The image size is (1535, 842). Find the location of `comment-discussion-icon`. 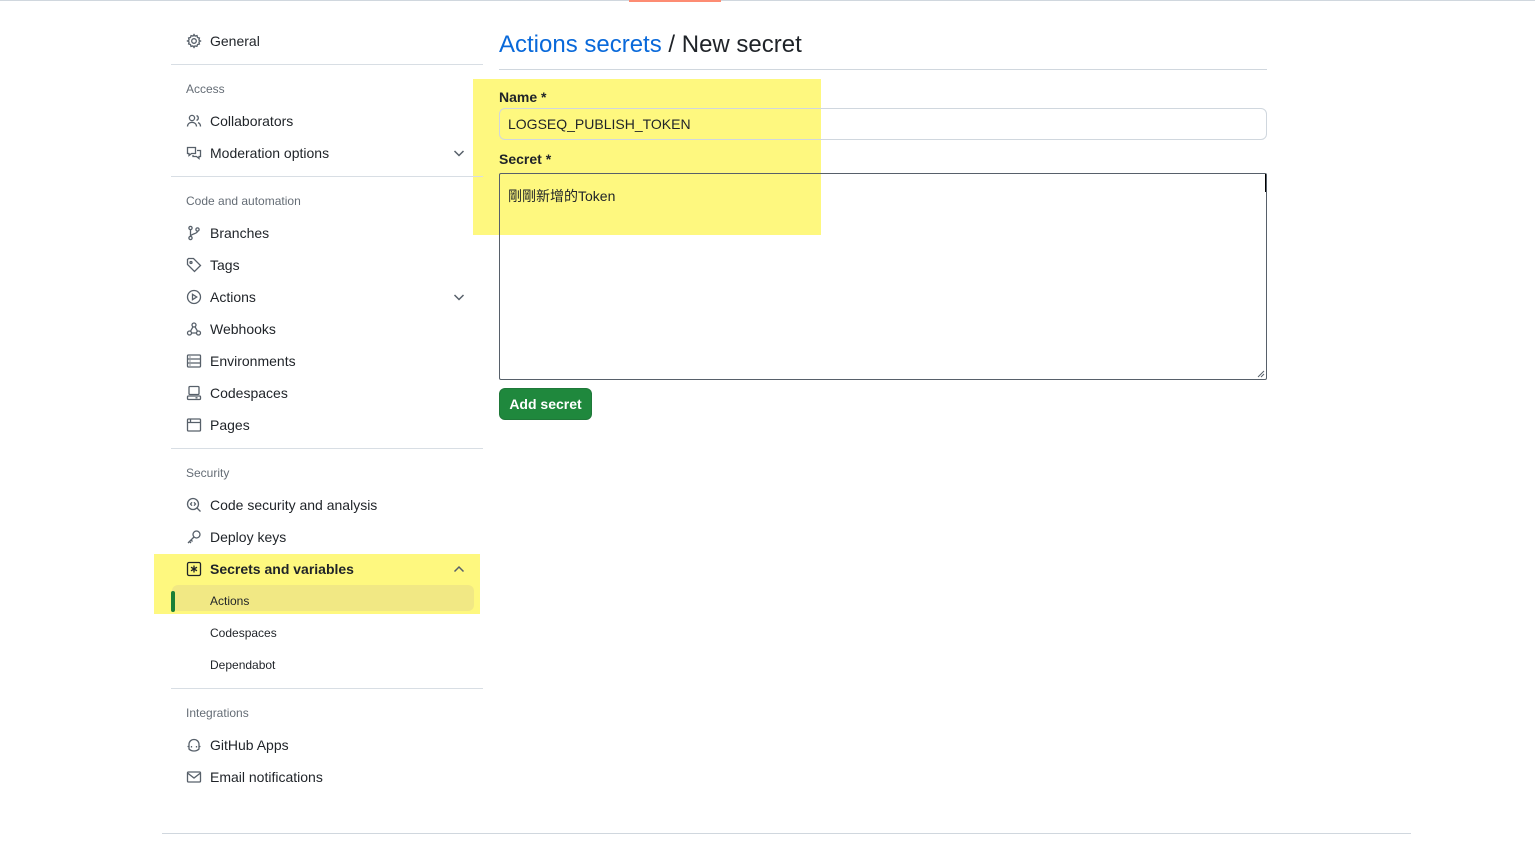

comment-discussion-icon is located at coordinates (194, 153).